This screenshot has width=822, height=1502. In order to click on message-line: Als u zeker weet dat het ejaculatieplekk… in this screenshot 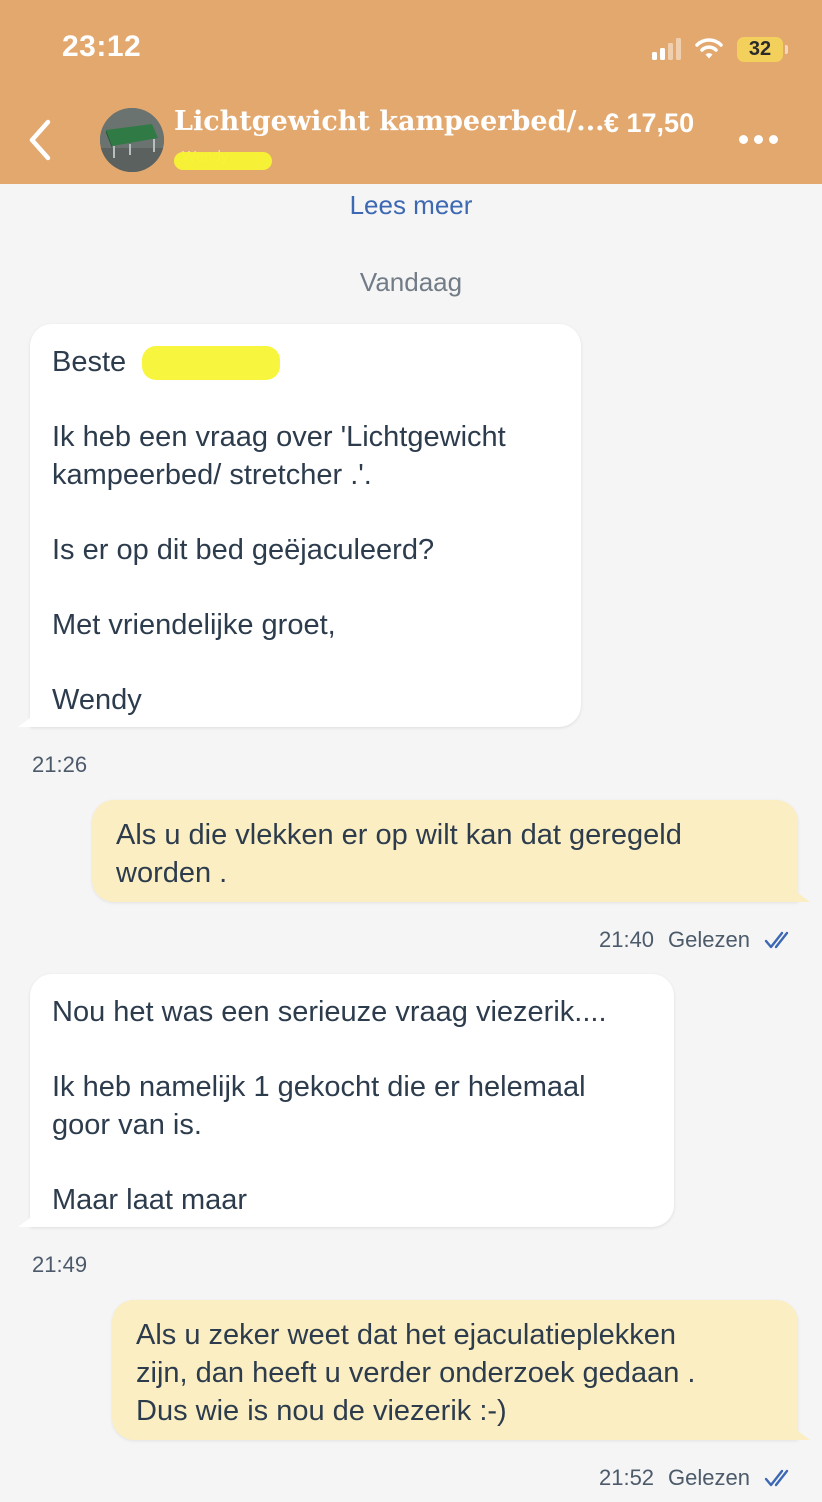, I will do `click(406, 1335)`.